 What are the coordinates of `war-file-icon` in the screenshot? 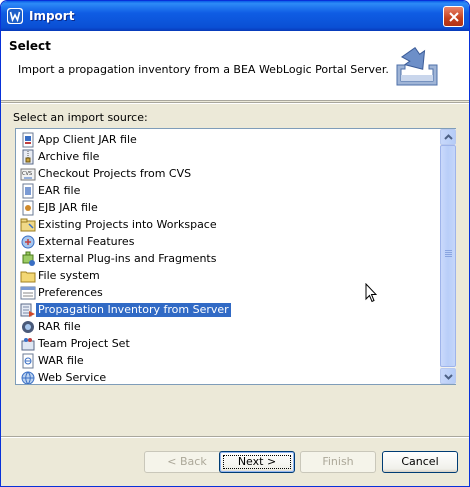 It's located at (28, 361).